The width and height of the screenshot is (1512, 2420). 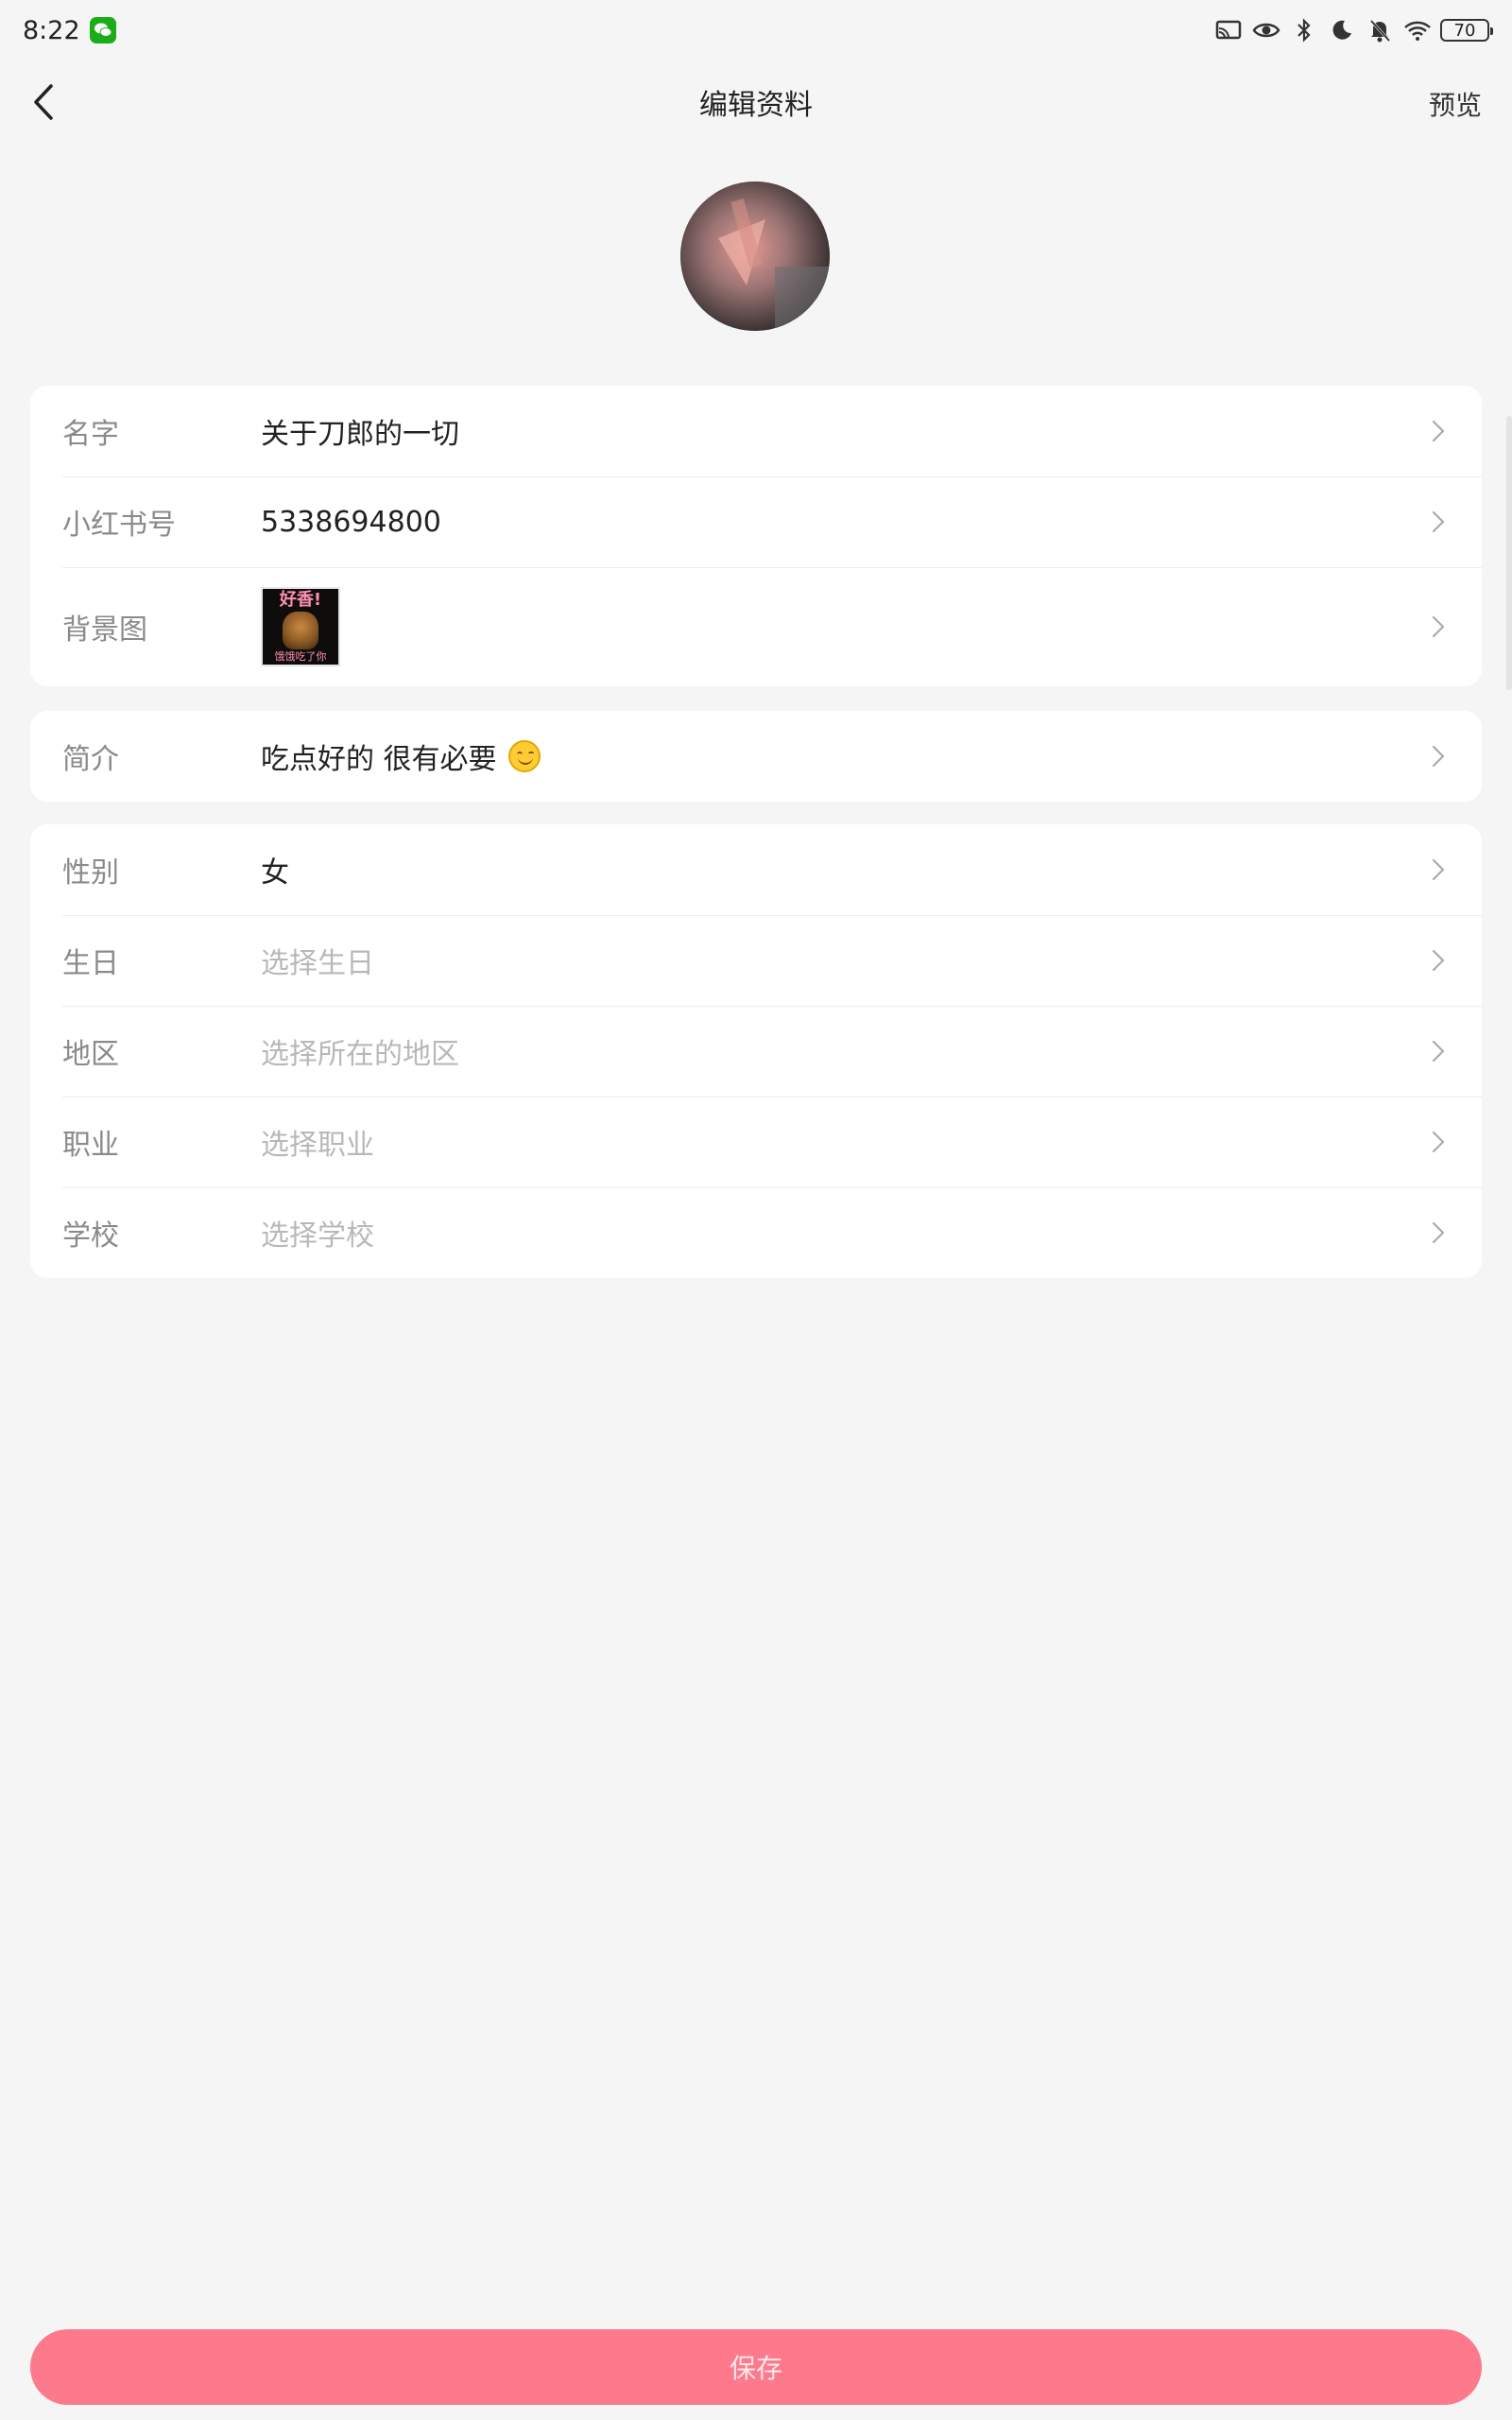 What do you see at coordinates (756, 1232) in the screenshot?
I see `school-row: 学校 选择学校` at bounding box center [756, 1232].